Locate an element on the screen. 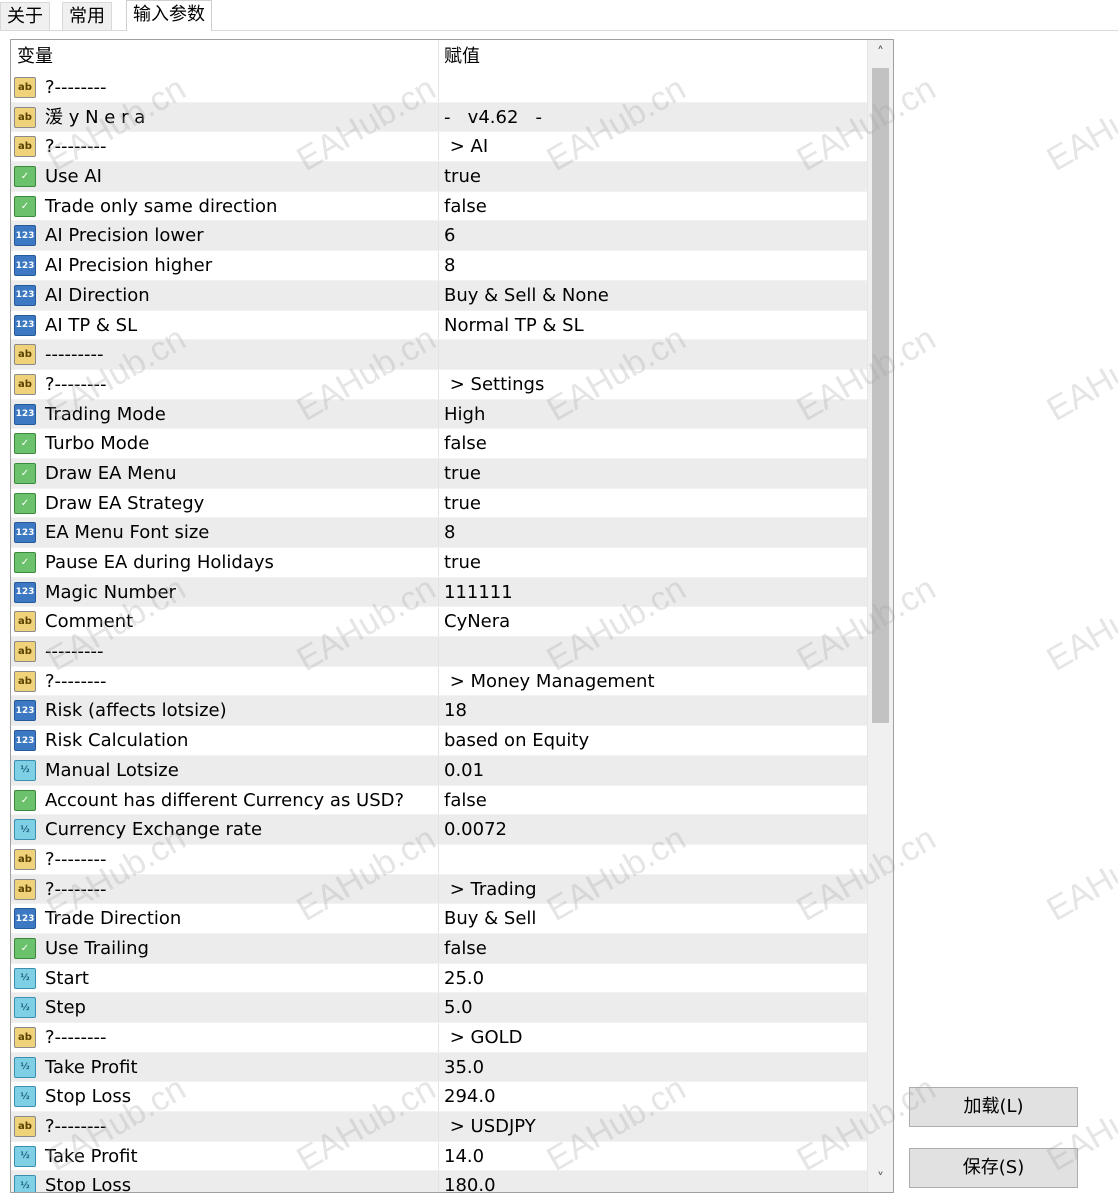 The width and height of the screenshot is (1118, 1200). parameter-value: 0.0072 is located at coordinates (475, 829).